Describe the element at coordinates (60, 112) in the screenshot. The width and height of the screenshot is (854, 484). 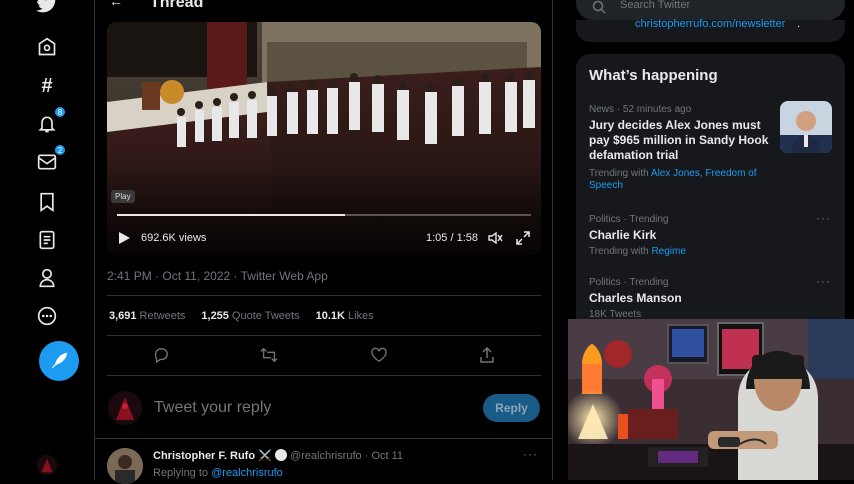
I see `notifications-badge: 8` at that location.